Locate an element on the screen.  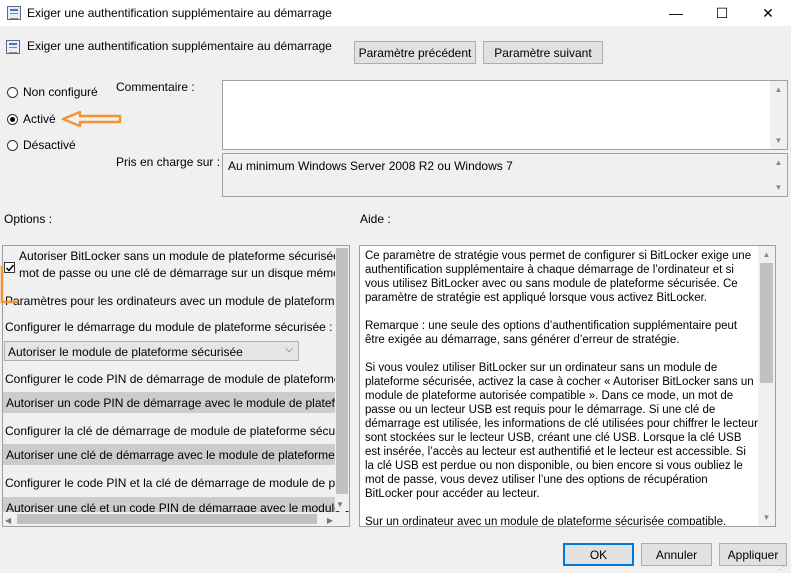
scroll-left-icon: ◀ is located at coordinates (8, 520).